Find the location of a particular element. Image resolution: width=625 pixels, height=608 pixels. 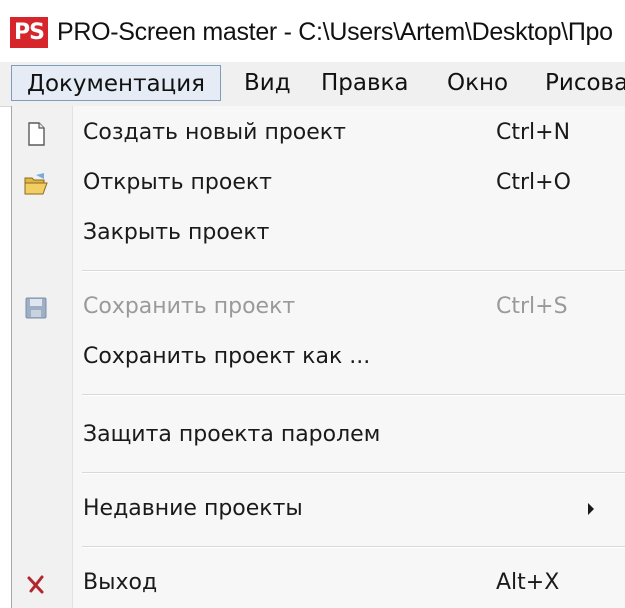

menu-item-recent-projects: Недавние проекты is located at coordinates (318, 509).